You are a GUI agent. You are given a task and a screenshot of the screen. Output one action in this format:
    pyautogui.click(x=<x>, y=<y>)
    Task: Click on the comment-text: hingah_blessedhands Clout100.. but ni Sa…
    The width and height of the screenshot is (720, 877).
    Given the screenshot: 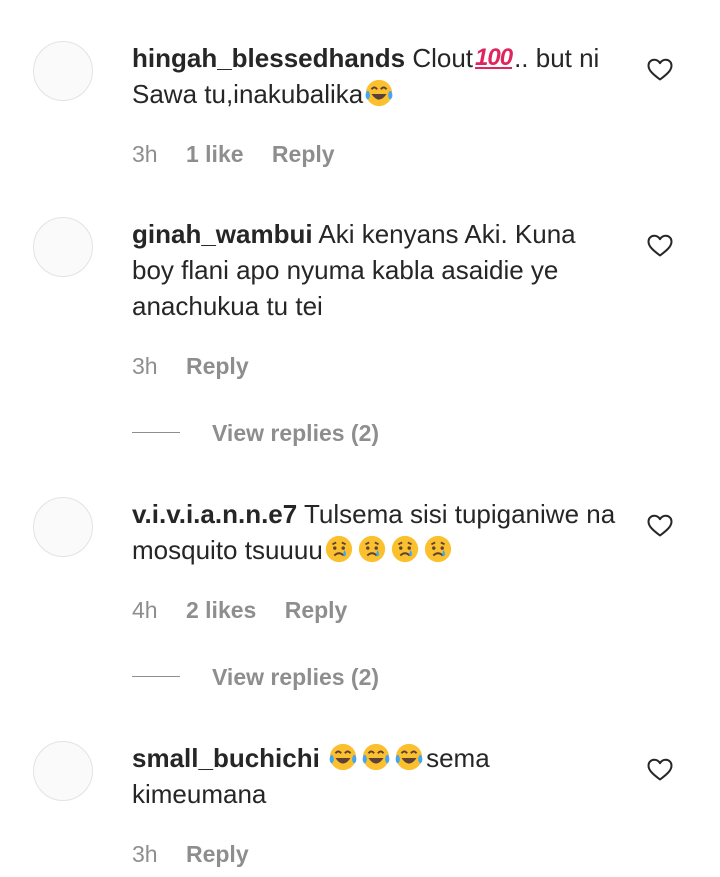 What is the action you would take?
    pyautogui.click(x=377, y=76)
    